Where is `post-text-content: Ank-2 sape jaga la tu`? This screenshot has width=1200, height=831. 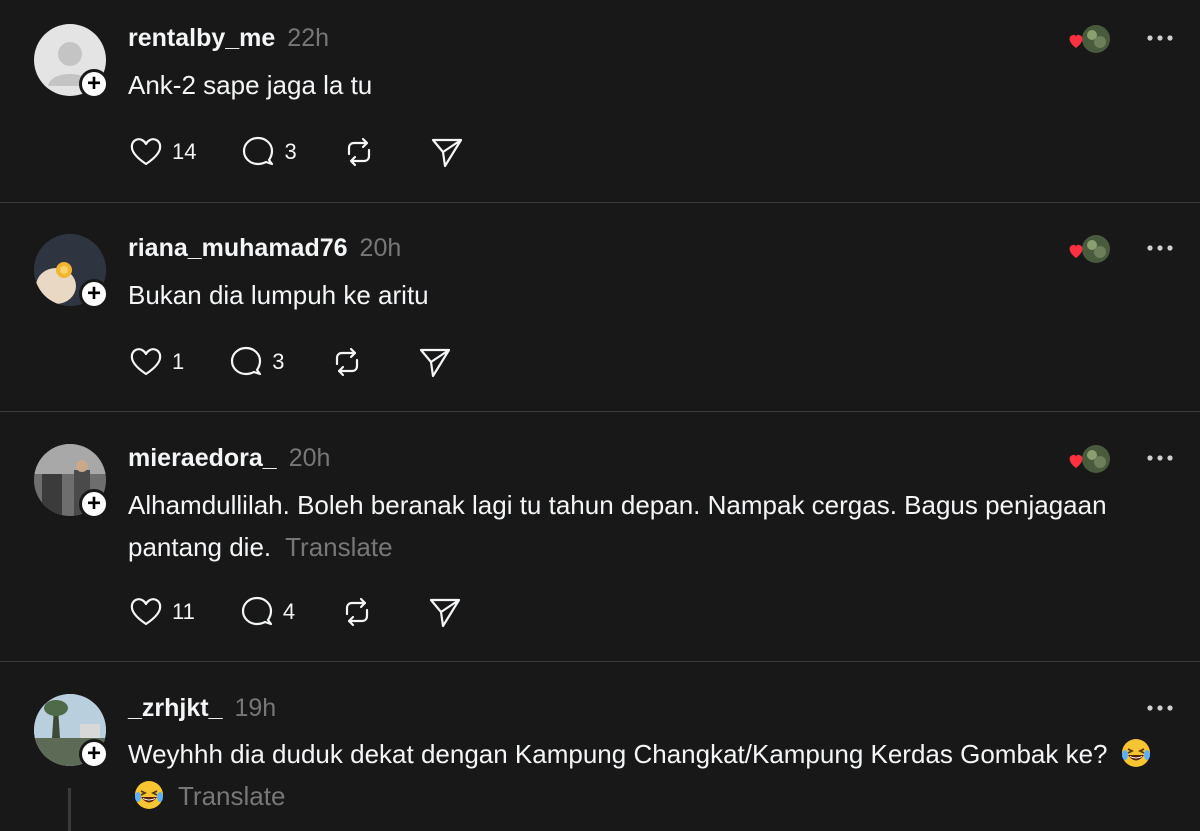
post-text-content: Ank-2 sape jaga la tu is located at coordinates (250, 85).